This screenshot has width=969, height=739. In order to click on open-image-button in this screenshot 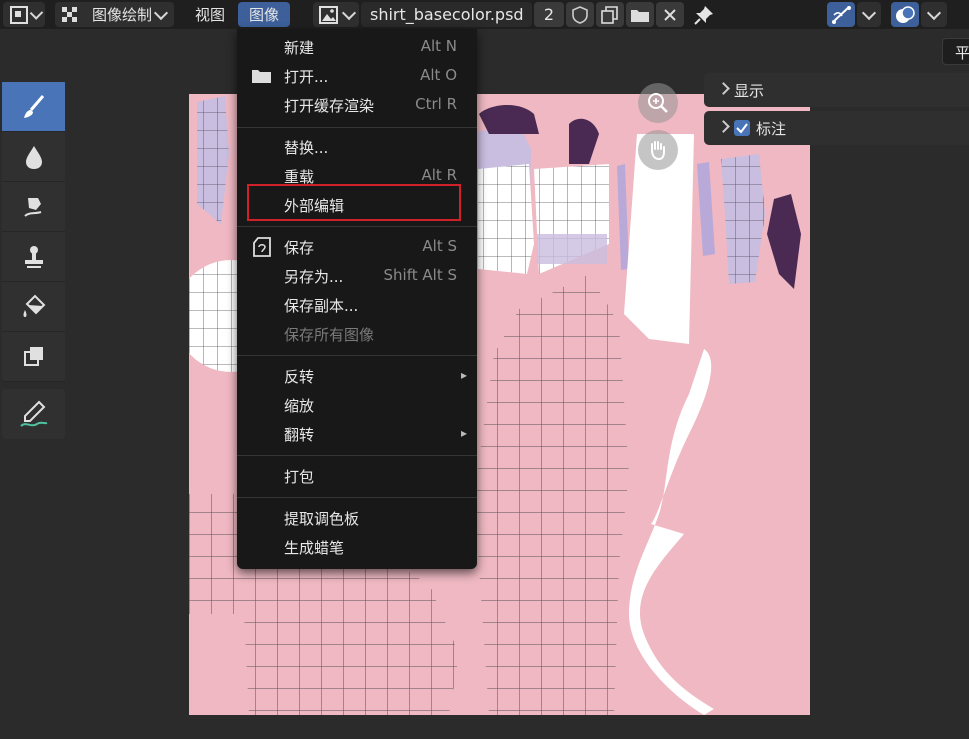, I will do `click(640, 14)`.